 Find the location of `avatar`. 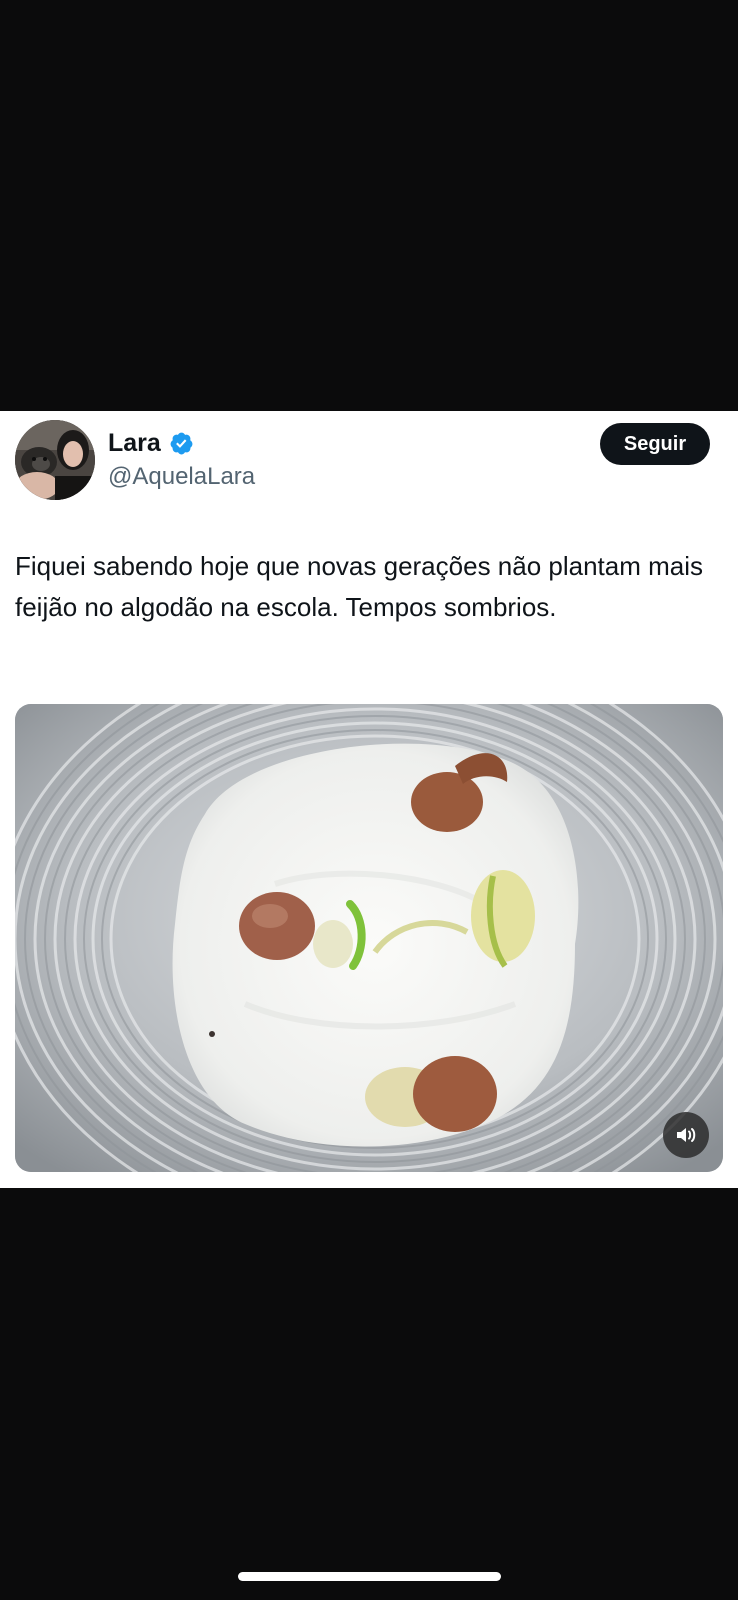

avatar is located at coordinates (55, 460).